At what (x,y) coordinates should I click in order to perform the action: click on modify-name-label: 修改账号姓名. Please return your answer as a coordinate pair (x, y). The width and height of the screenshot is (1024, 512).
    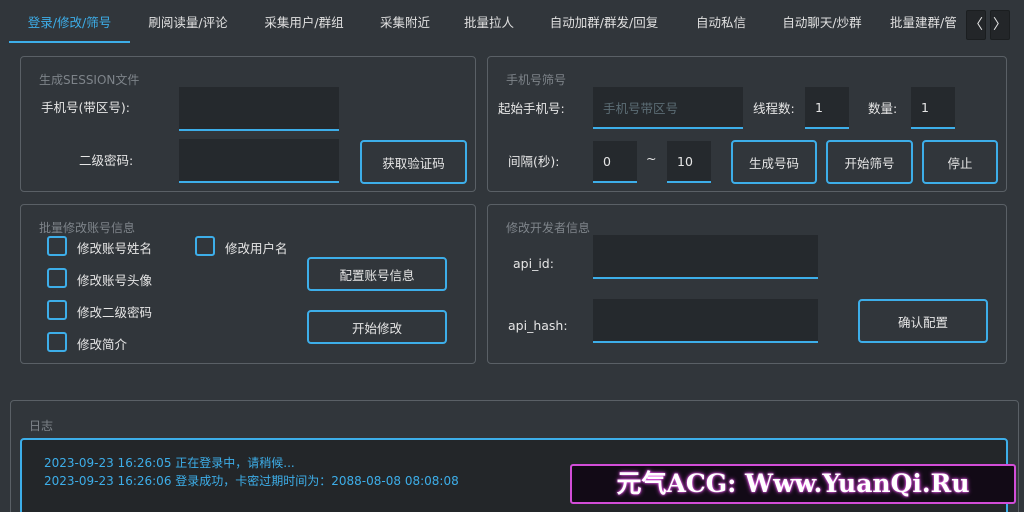
    Looking at the image, I should click on (115, 248).